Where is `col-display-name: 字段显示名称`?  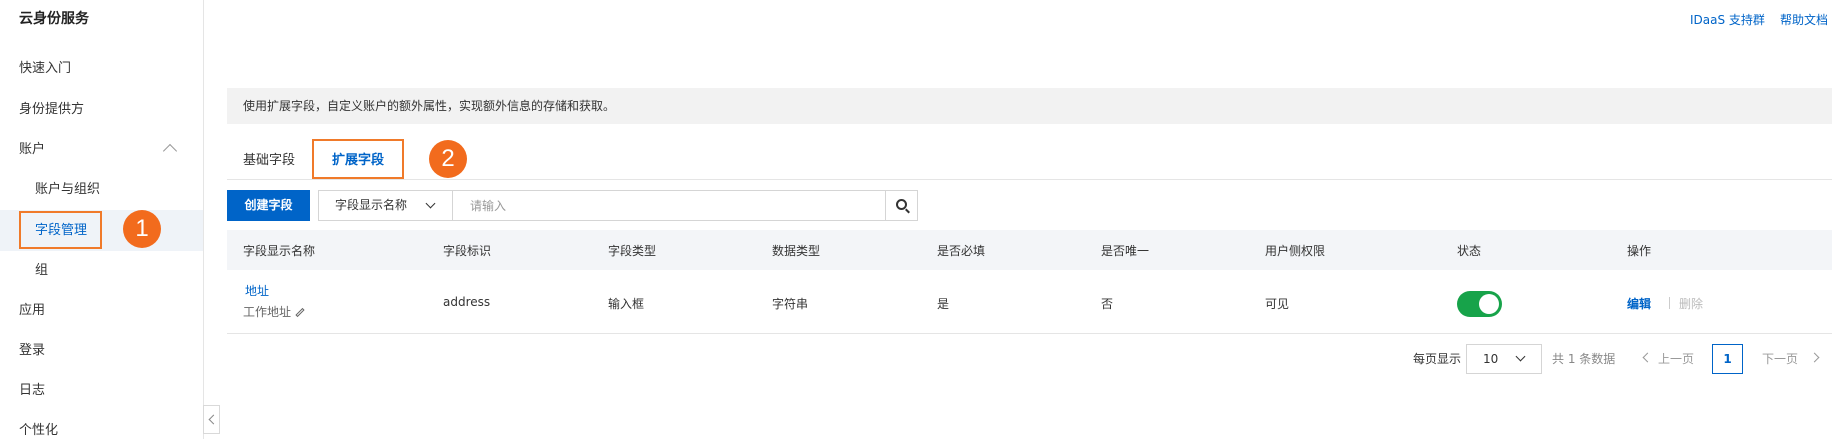
col-display-name: 字段显示名称 is located at coordinates (279, 251).